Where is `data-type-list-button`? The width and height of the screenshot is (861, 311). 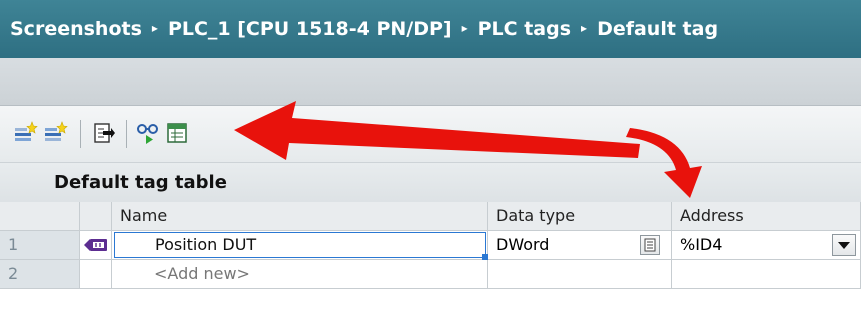 data-type-list-button is located at coordinates (650, 245).